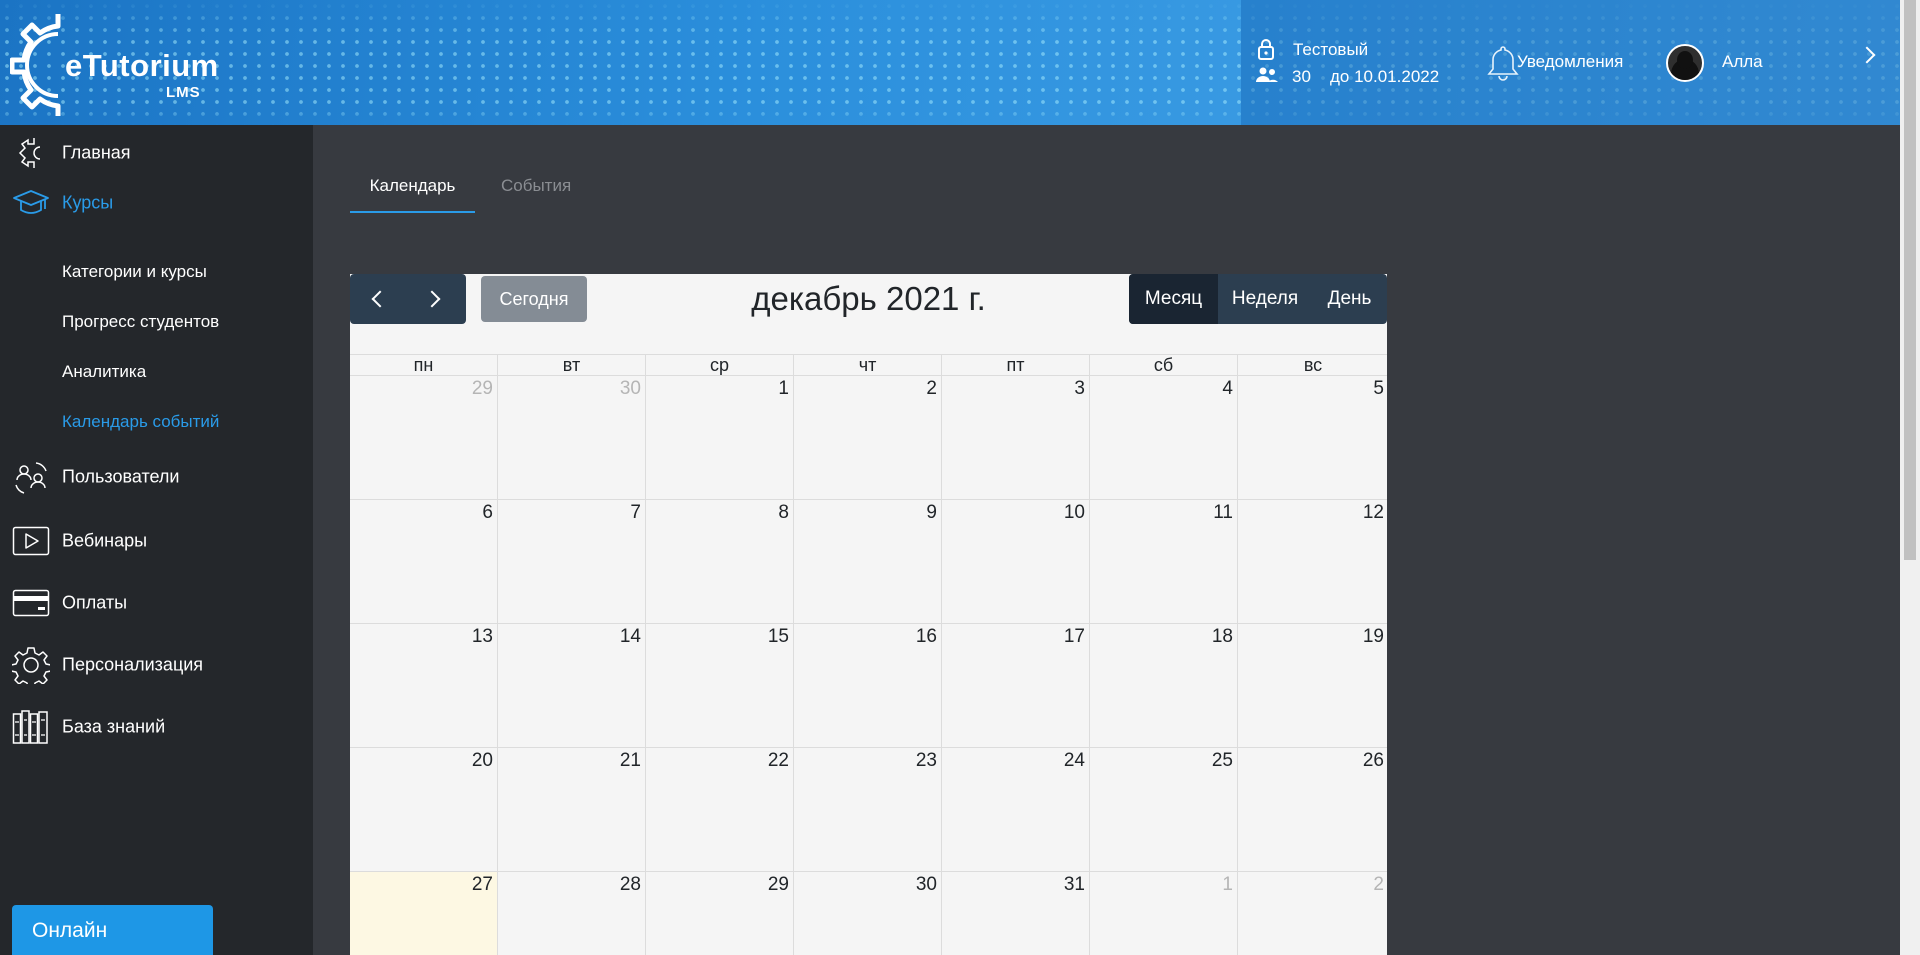 This screenshot has width=1920, height=955. Describe the element at coordinates (1373, 513) in the screenshot. I see `day-number: 12` at that location.